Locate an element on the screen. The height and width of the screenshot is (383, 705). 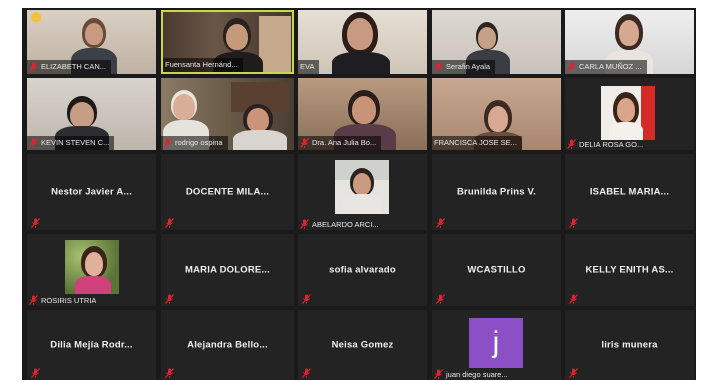
participant-name-bar: ROSIRIS UTRIA is located at coordinates (62, 300).